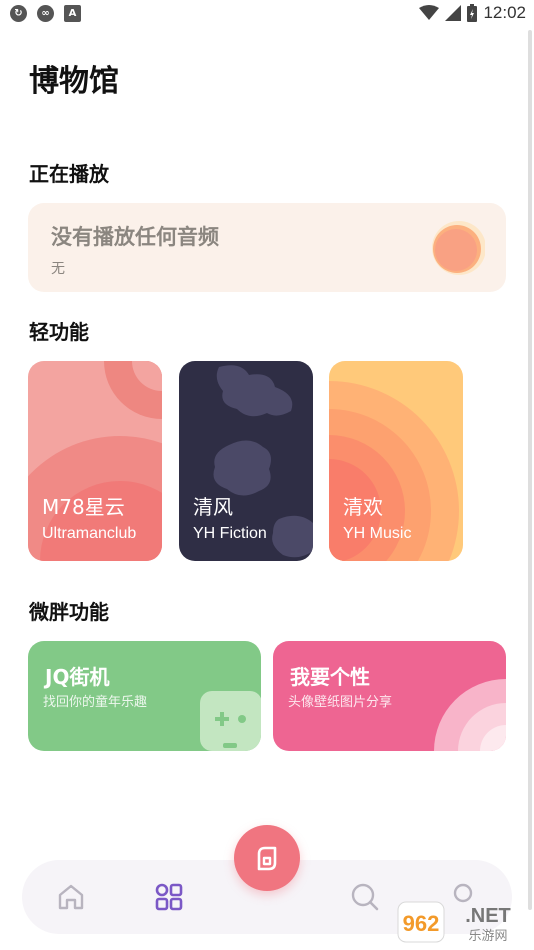  I want to click on home-icon, so click(71, 897).